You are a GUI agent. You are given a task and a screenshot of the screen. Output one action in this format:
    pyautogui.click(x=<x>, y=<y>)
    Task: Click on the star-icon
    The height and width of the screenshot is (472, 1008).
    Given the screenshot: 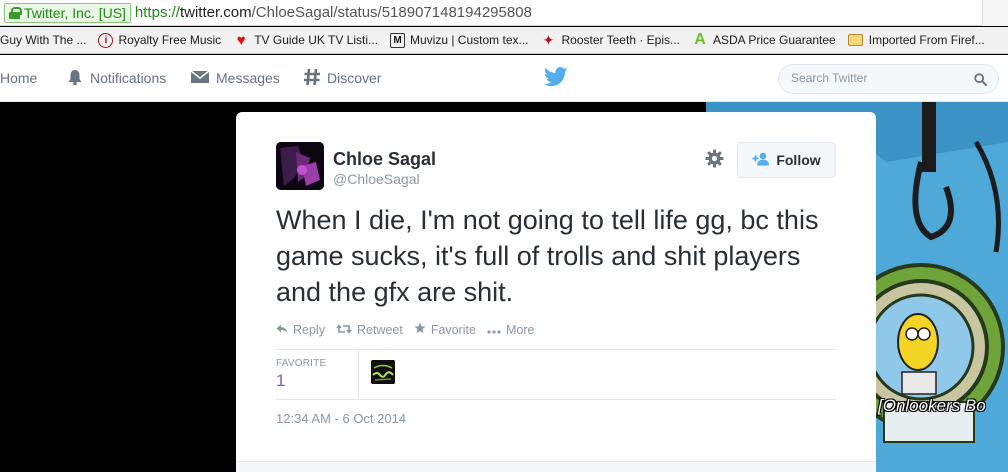 What is the action you would take?
    pyautogui.click(x=420, y=329)
    